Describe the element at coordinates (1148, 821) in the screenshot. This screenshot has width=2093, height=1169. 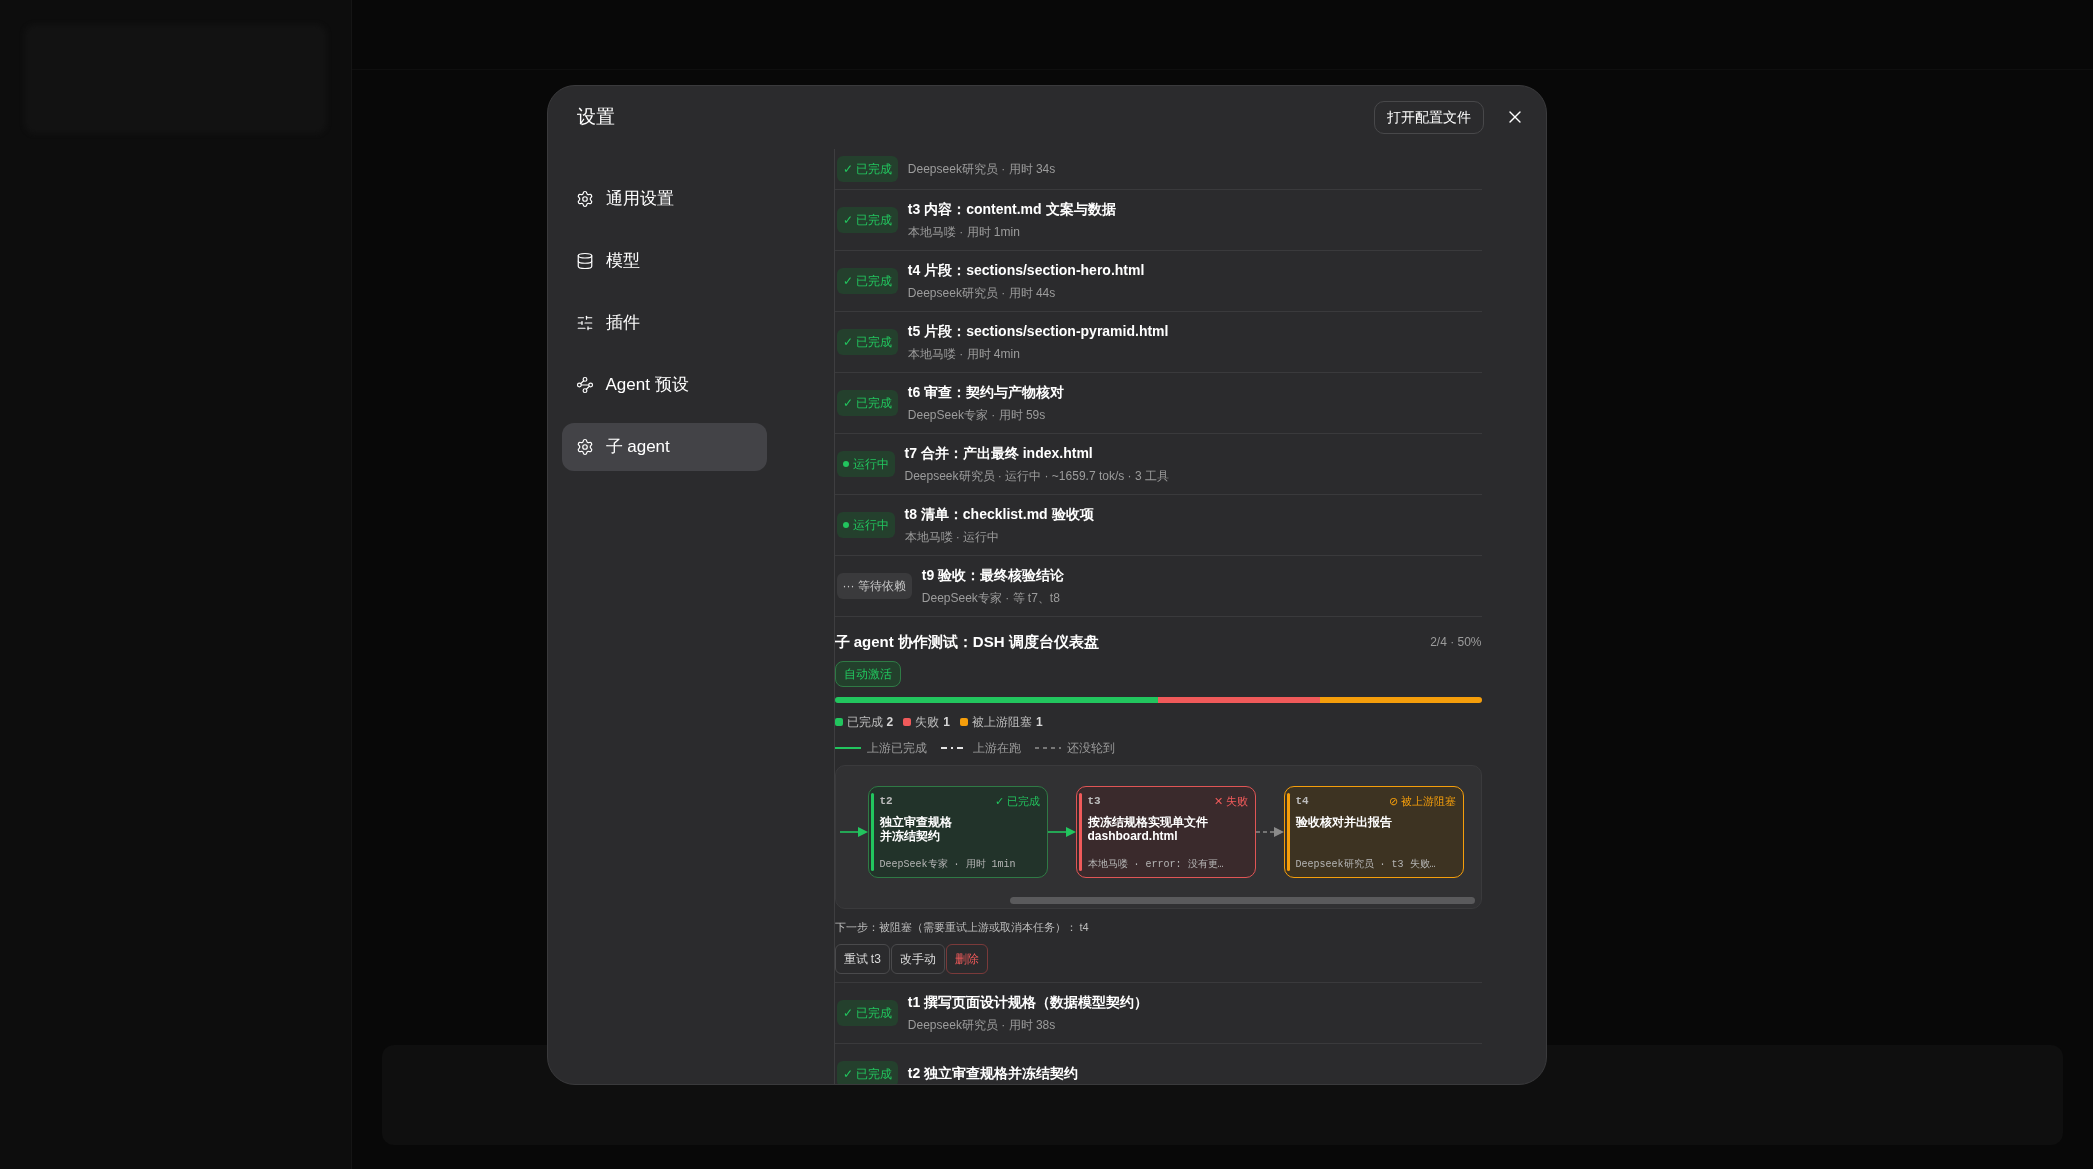
I see `node-title: 按冻结规格实现单文件` at that location.